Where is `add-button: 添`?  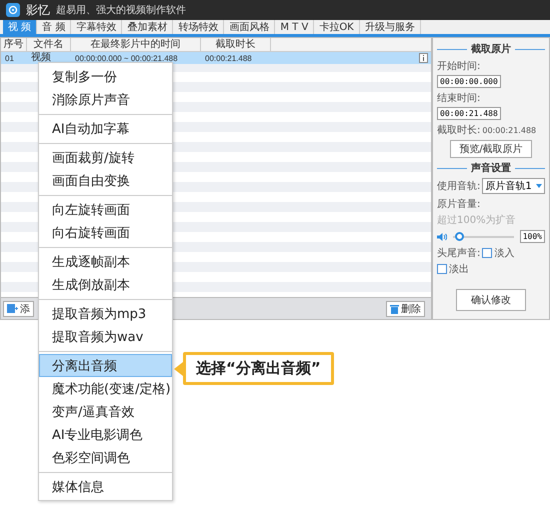 add-button: 添 is located at coordinates (18, 308).